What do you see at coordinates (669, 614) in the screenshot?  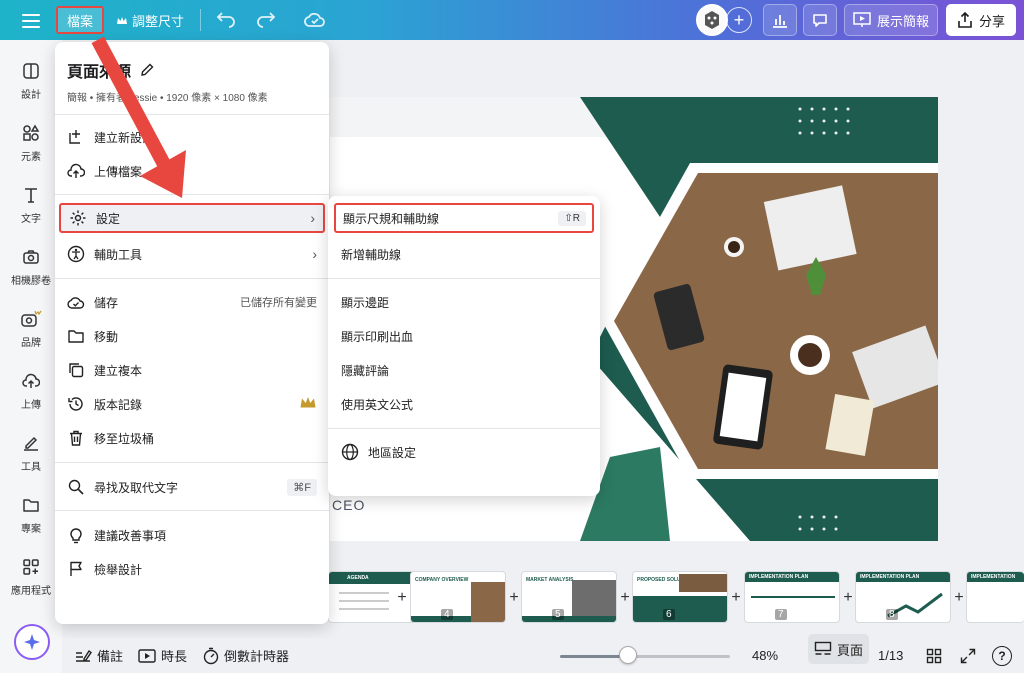 I see `thumbnail-number: 6` at bounding box center [669, 614].